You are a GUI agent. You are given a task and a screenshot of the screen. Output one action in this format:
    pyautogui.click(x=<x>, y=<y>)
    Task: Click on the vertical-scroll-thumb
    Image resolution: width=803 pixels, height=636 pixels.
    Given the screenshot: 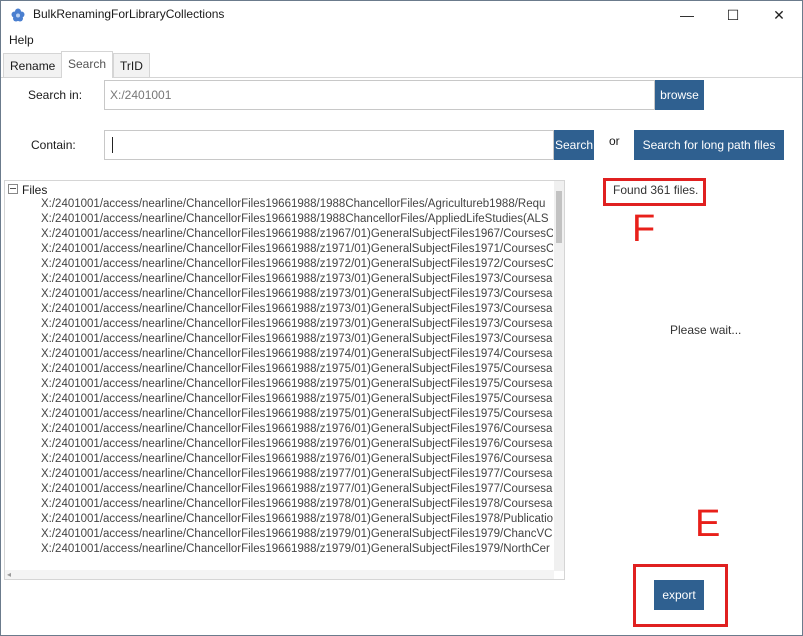 What is the action you would take?
    pyautogui.click(x=559, y=217)
    